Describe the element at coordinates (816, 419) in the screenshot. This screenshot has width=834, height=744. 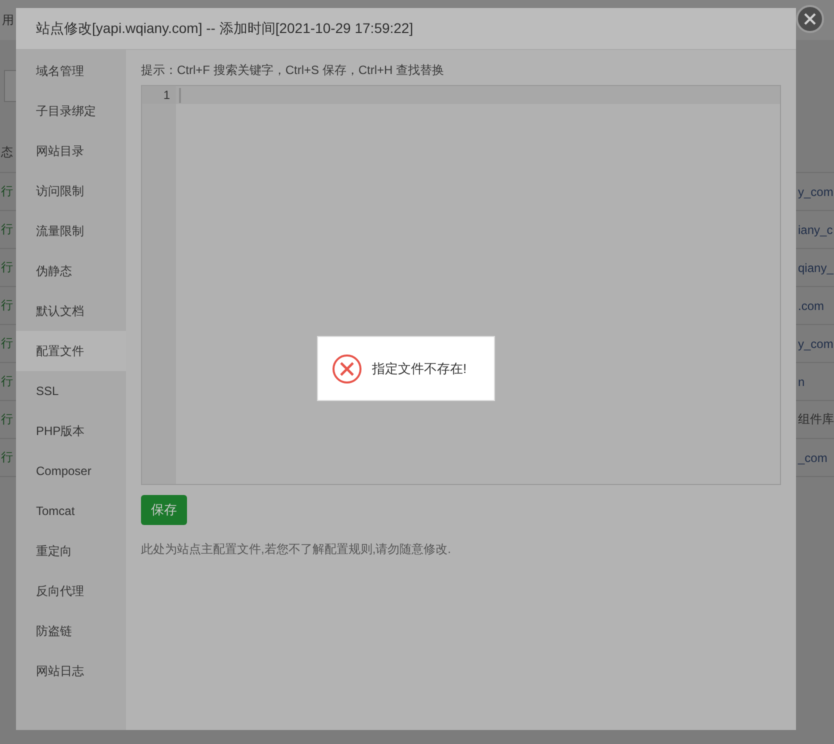
I see `table-cell: 组件库` at that location.